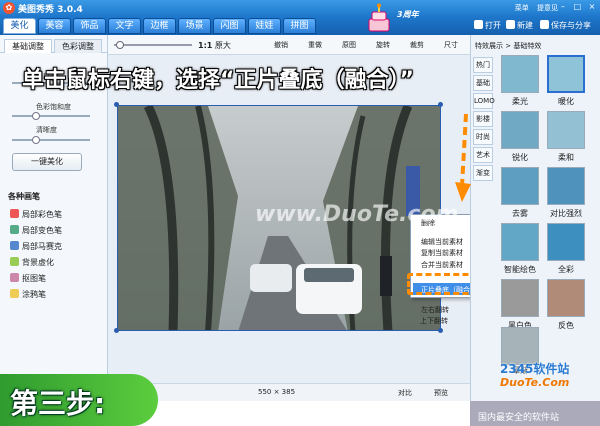 The height and width of the screenshot is (426, 600). What do you see at coordinates (32, 262) in the screenshot?
I see `brush-blur-bg: 背景虚化` at bounding box center [32, 262].